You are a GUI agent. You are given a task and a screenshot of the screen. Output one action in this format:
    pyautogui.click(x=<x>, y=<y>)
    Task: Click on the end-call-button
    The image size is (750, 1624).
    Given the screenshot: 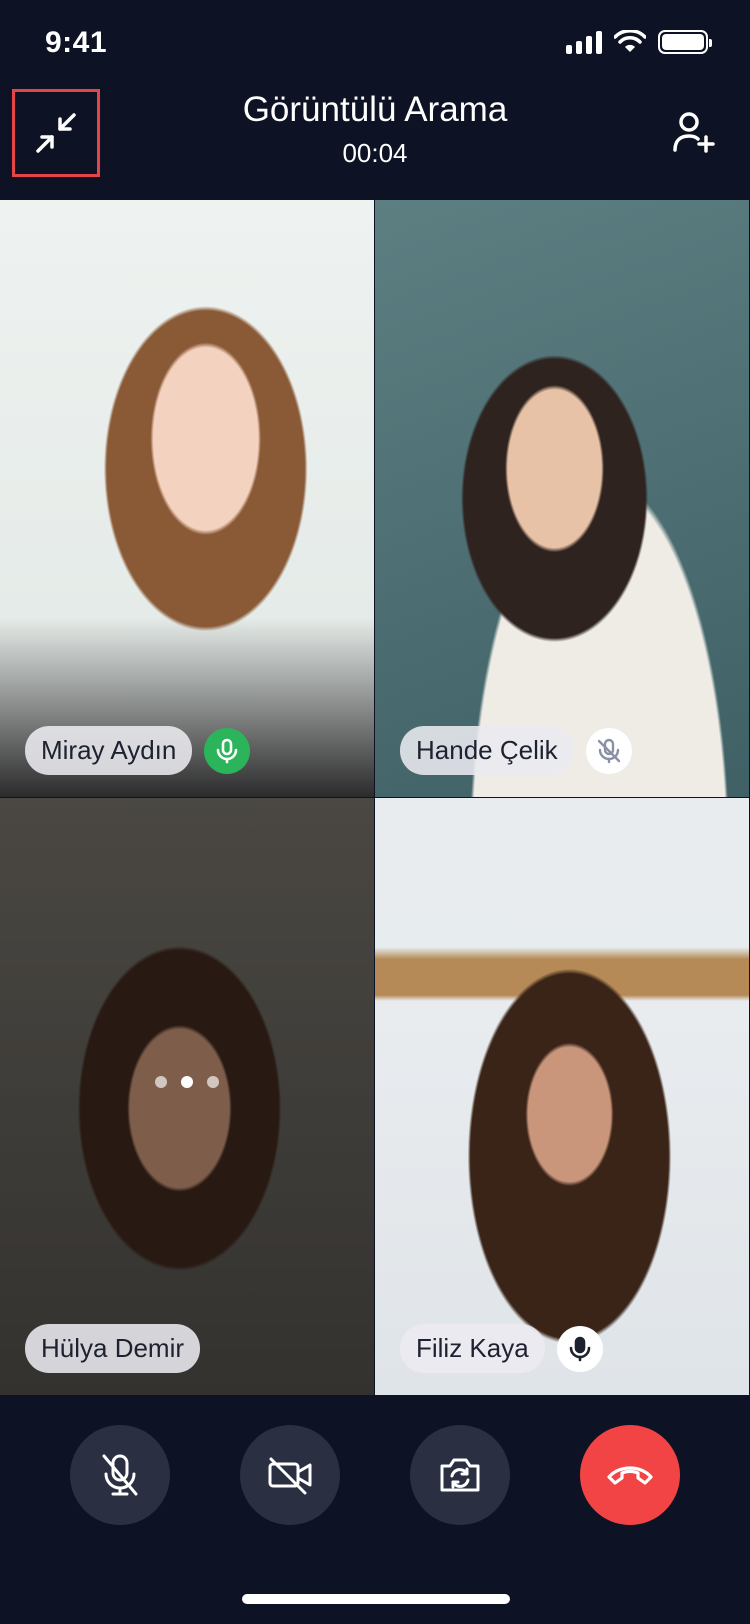 What is the action you would take?
    pyautogui.click(x=630, y=1475)
    